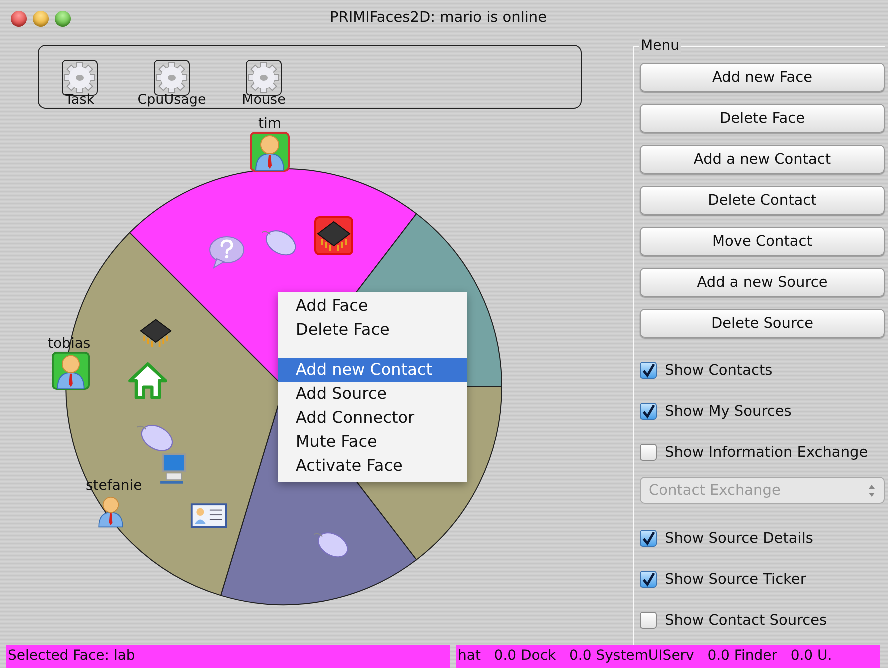  I want to click on house-icon, so click(148, 381).